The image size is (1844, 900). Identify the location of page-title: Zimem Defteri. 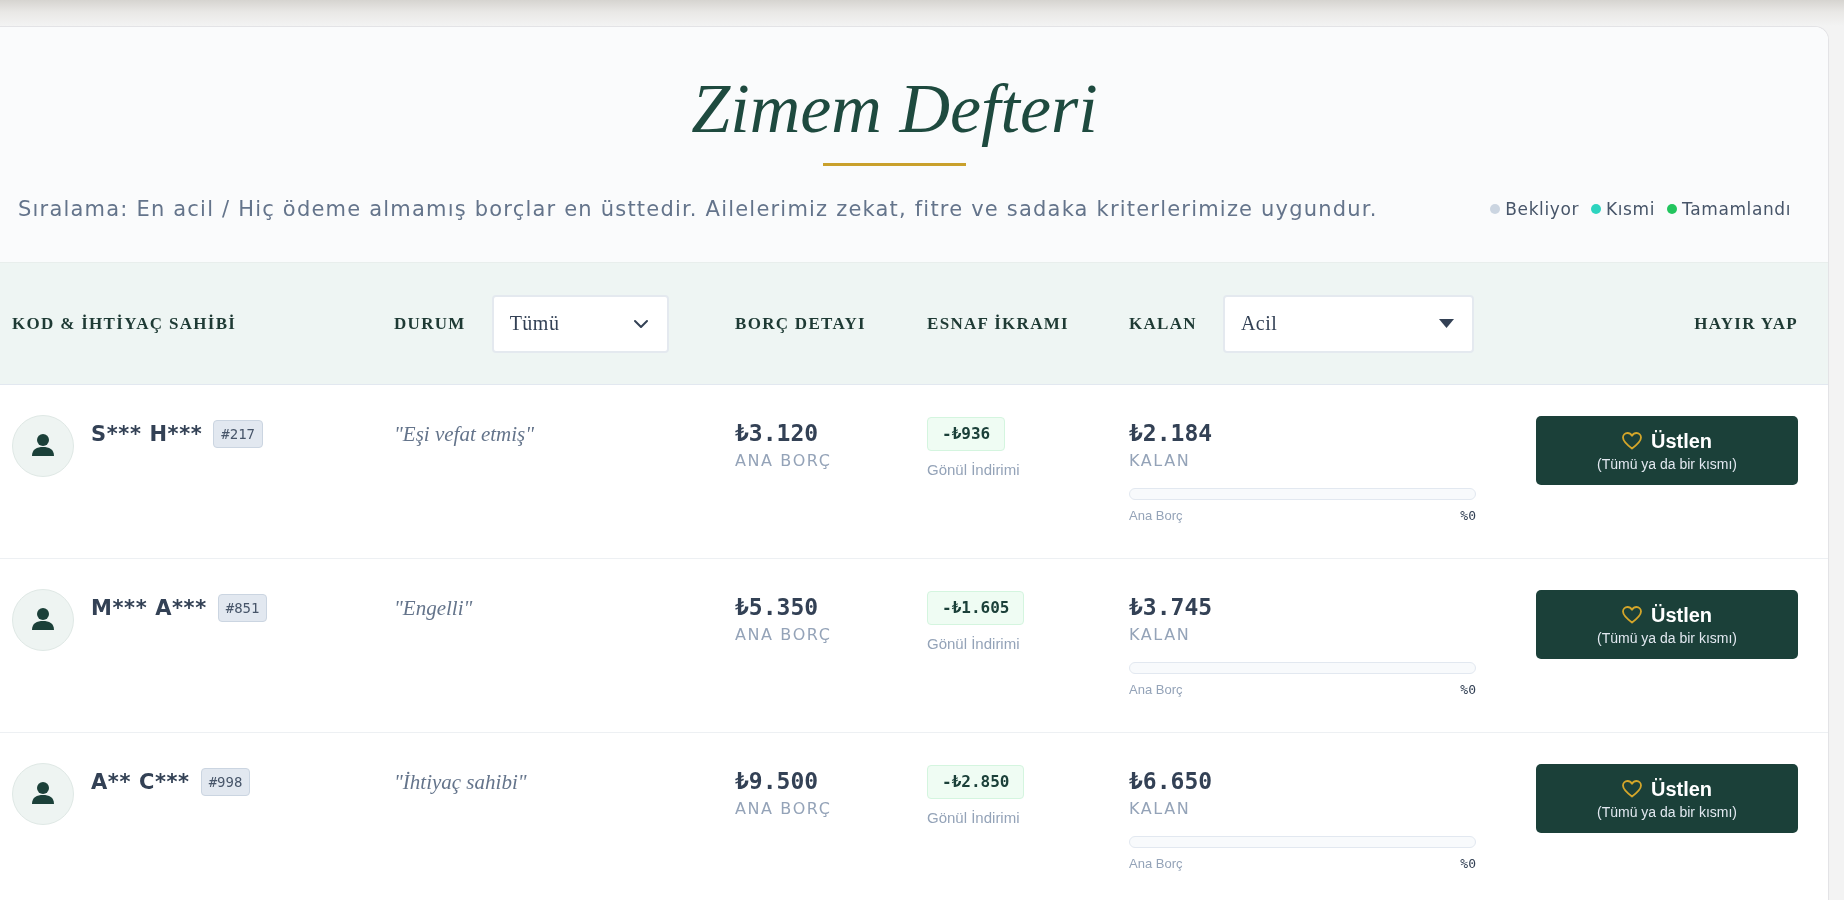
(894, 109).